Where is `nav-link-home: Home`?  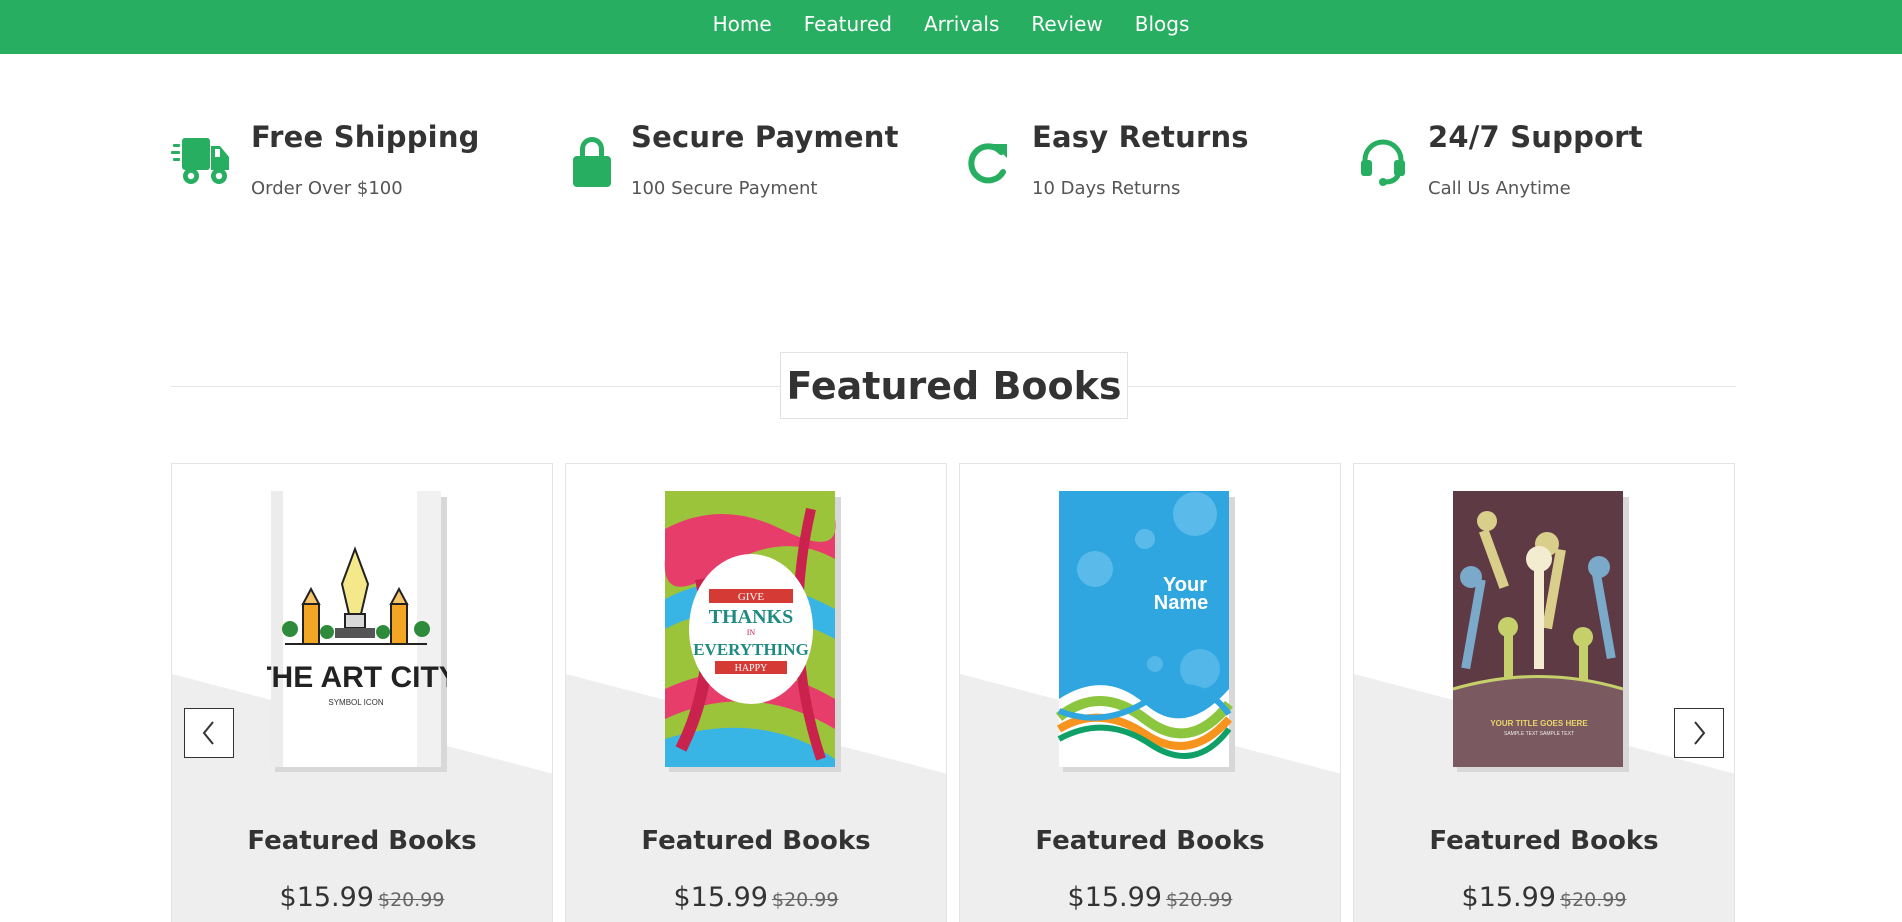 nav-link-home: Home is located at coordinates (742, 25).